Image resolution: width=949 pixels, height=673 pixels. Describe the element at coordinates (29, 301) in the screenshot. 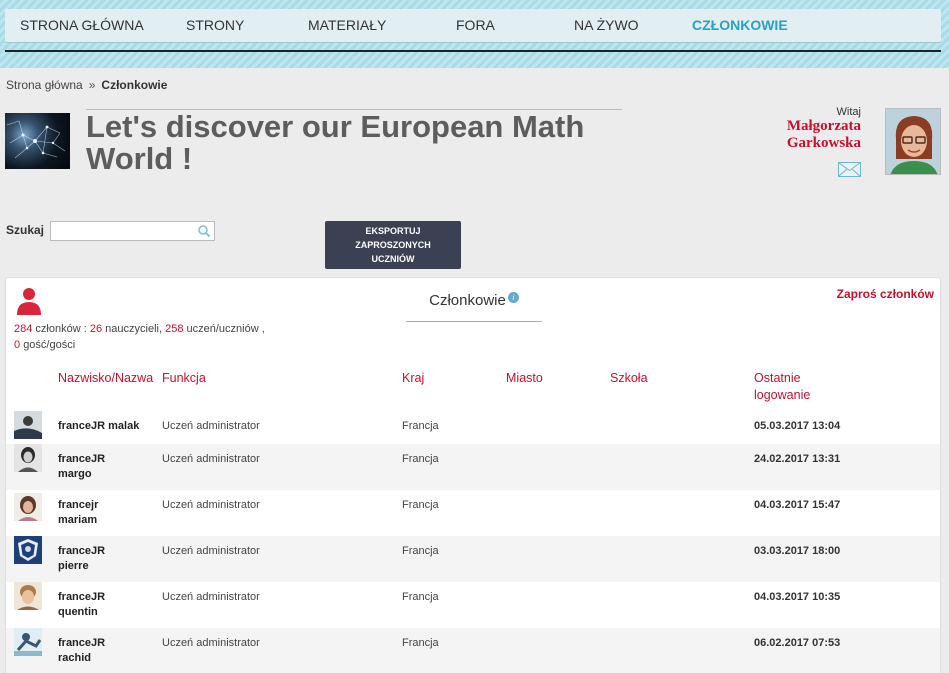

I see `person-icon` at that location.